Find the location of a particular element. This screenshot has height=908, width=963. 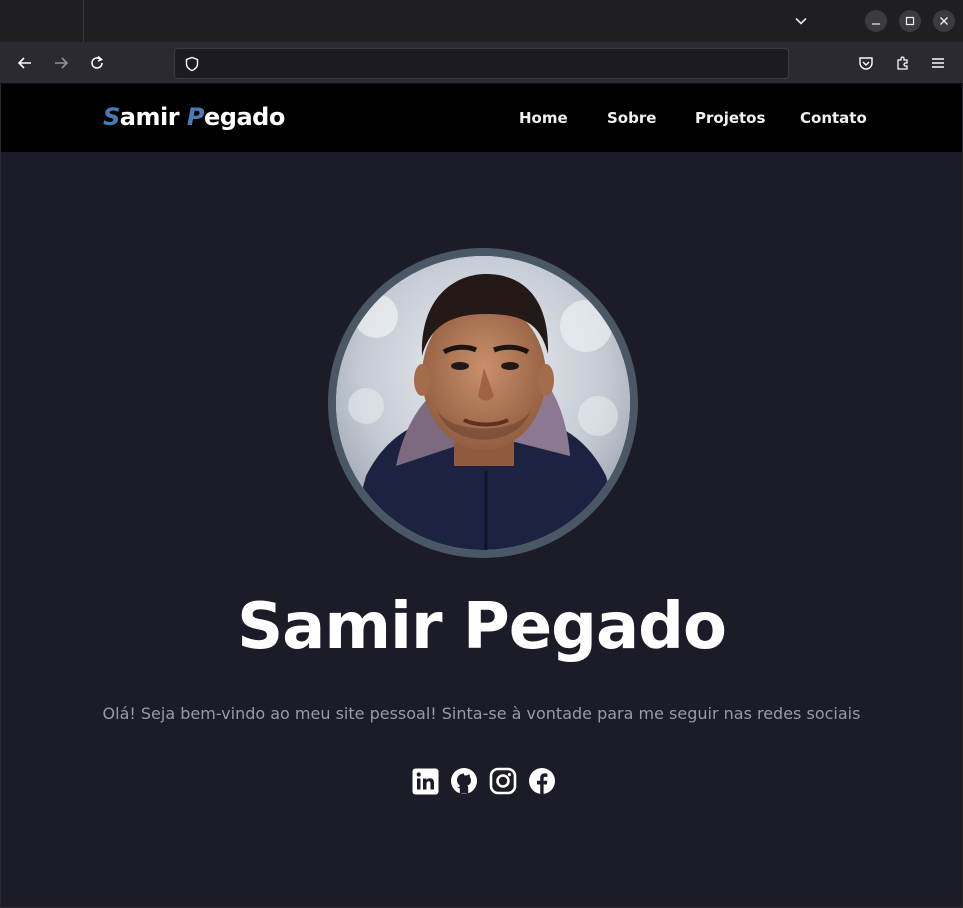

linkedin-icon is located at coordinates (425, 781).